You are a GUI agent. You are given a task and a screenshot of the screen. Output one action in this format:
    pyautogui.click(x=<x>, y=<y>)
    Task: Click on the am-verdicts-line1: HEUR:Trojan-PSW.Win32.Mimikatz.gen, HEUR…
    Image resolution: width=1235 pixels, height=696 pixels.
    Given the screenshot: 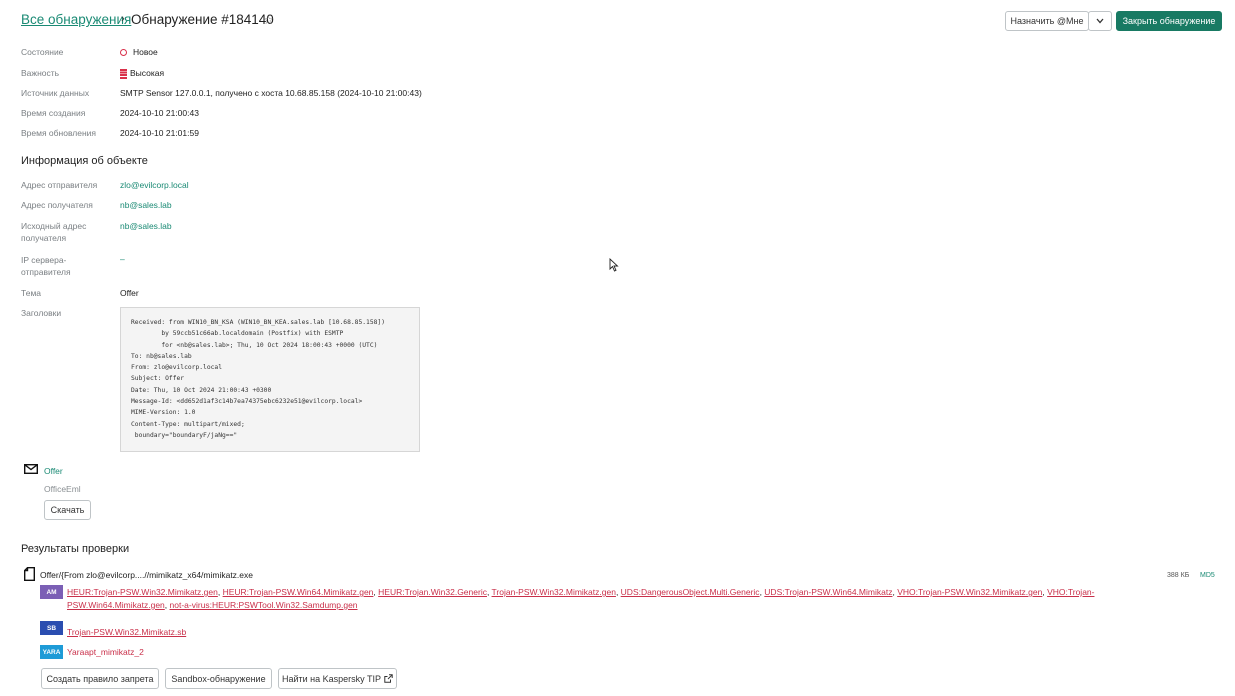 What is the action you would take?
    pyautogui.click(x=581, y=592)
    